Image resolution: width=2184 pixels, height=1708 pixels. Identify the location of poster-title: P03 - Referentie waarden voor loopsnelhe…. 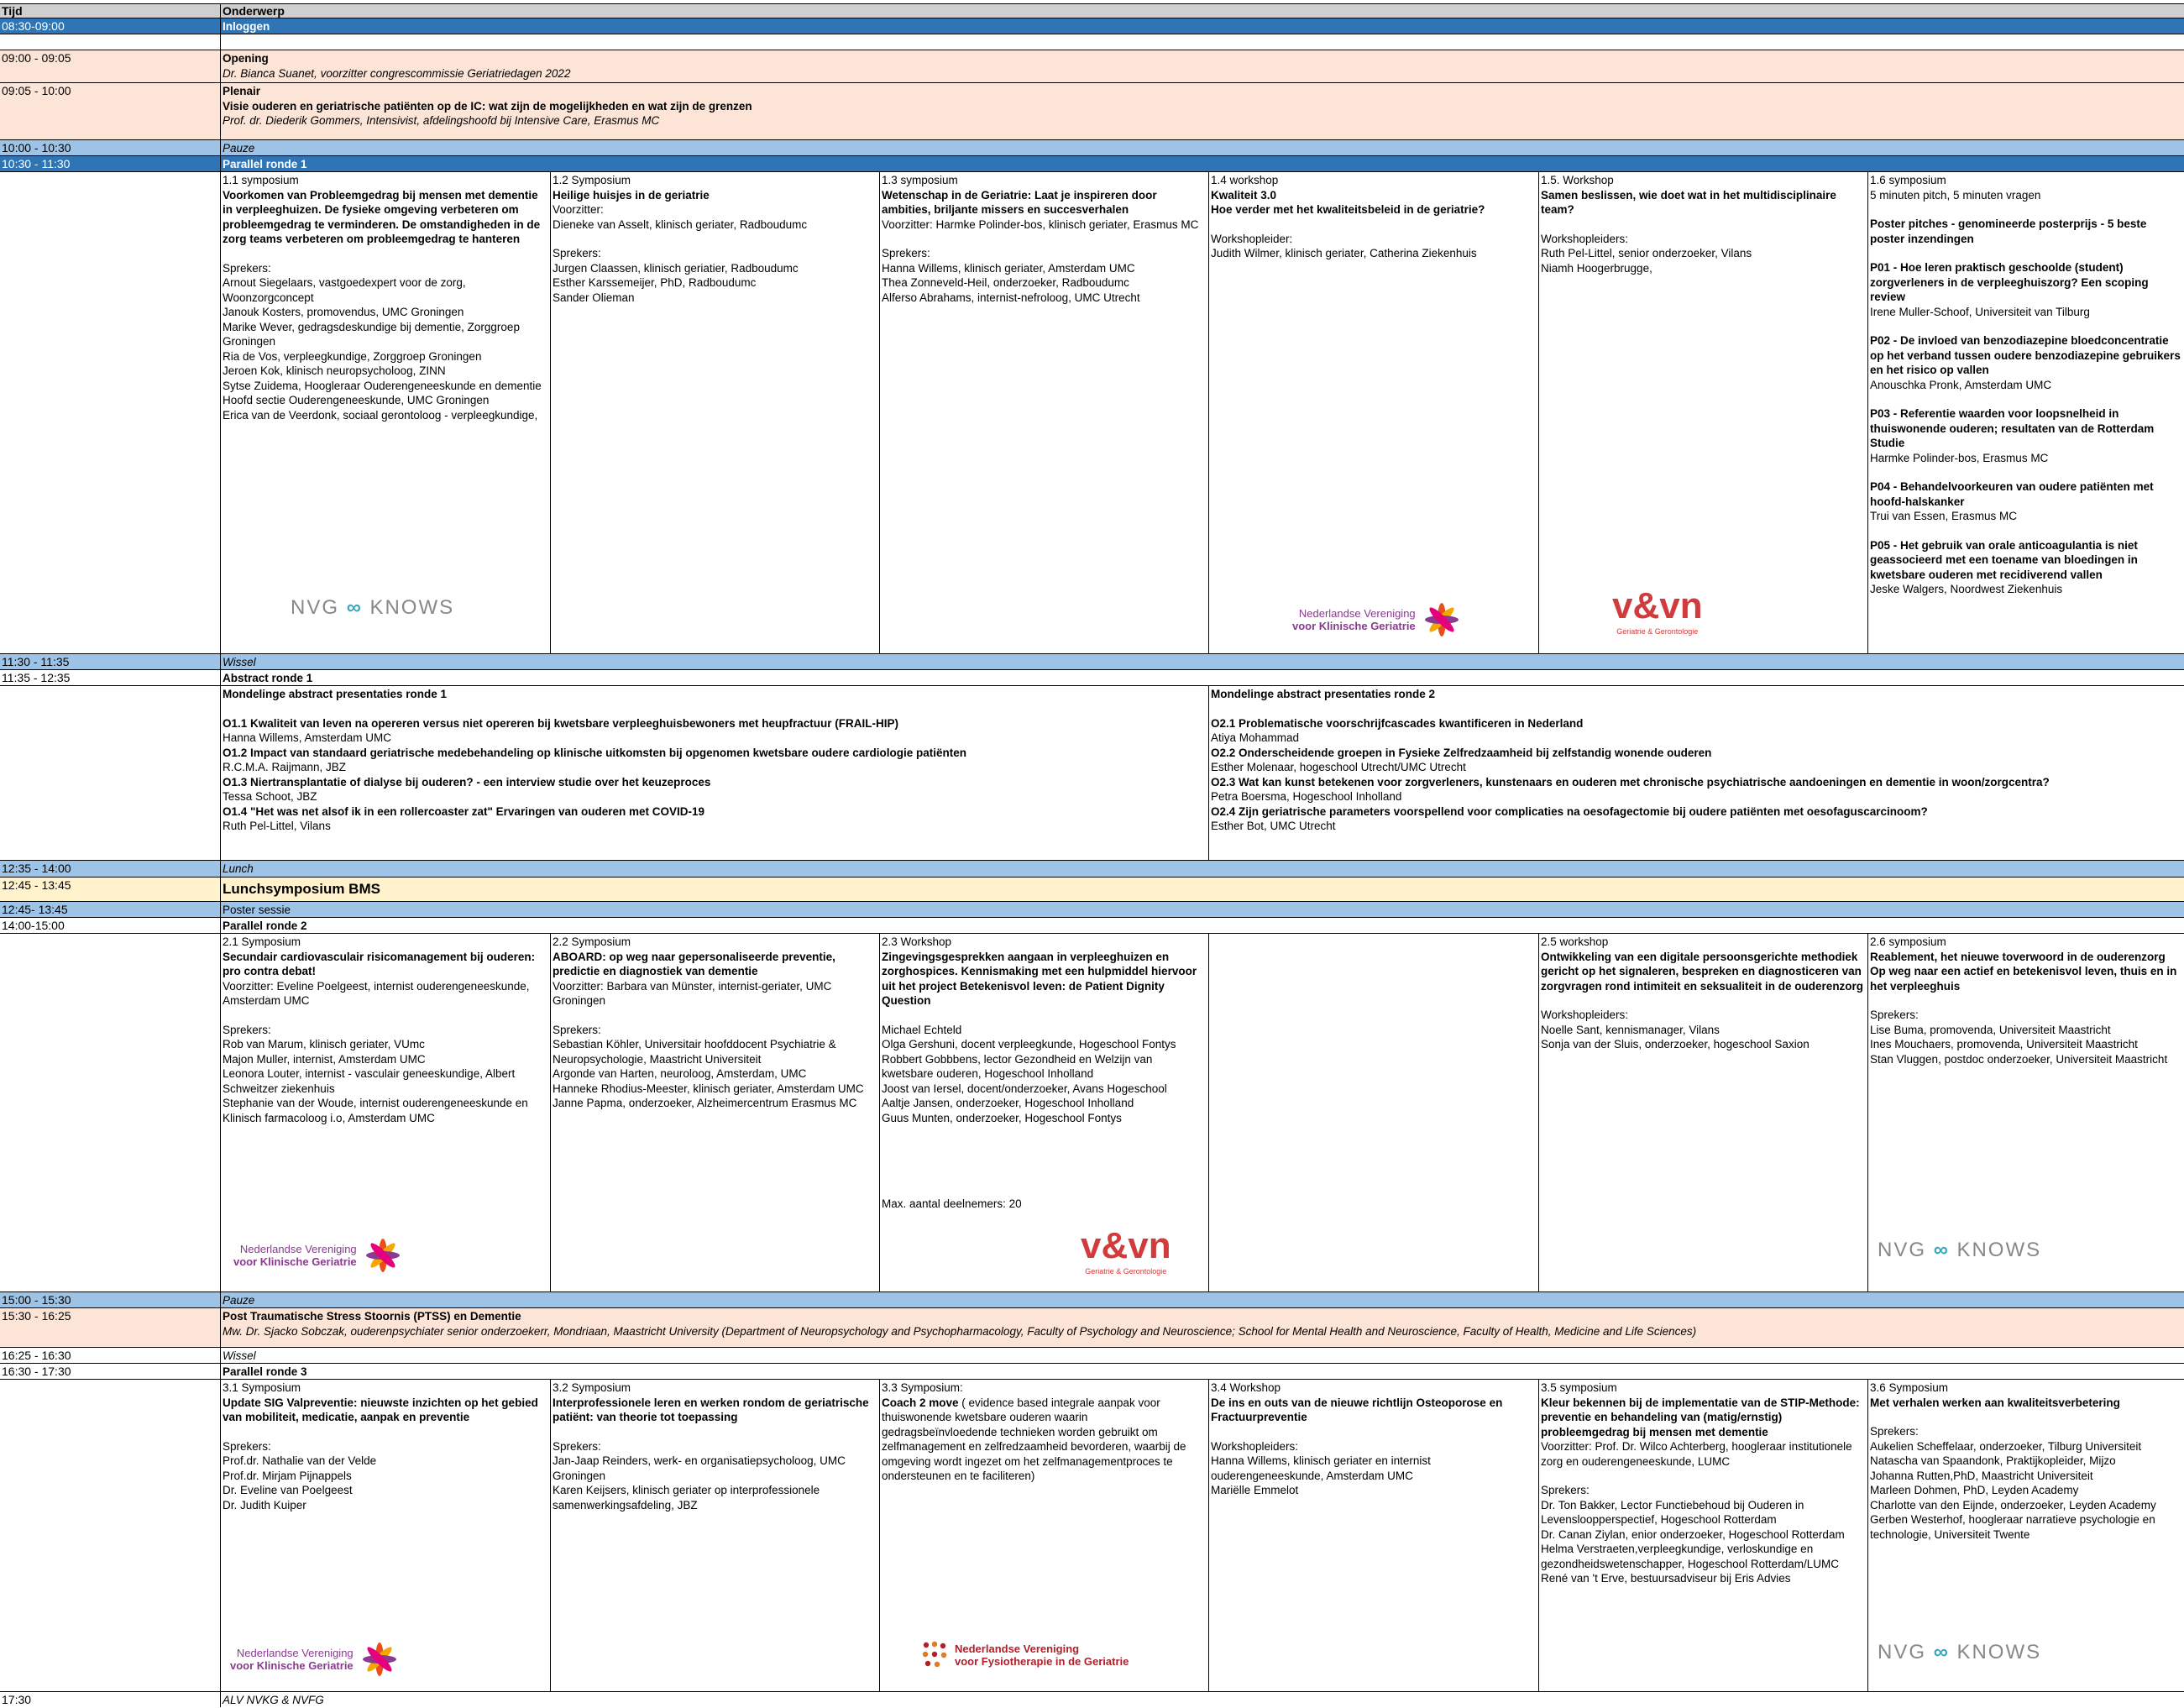
(2012, 428).